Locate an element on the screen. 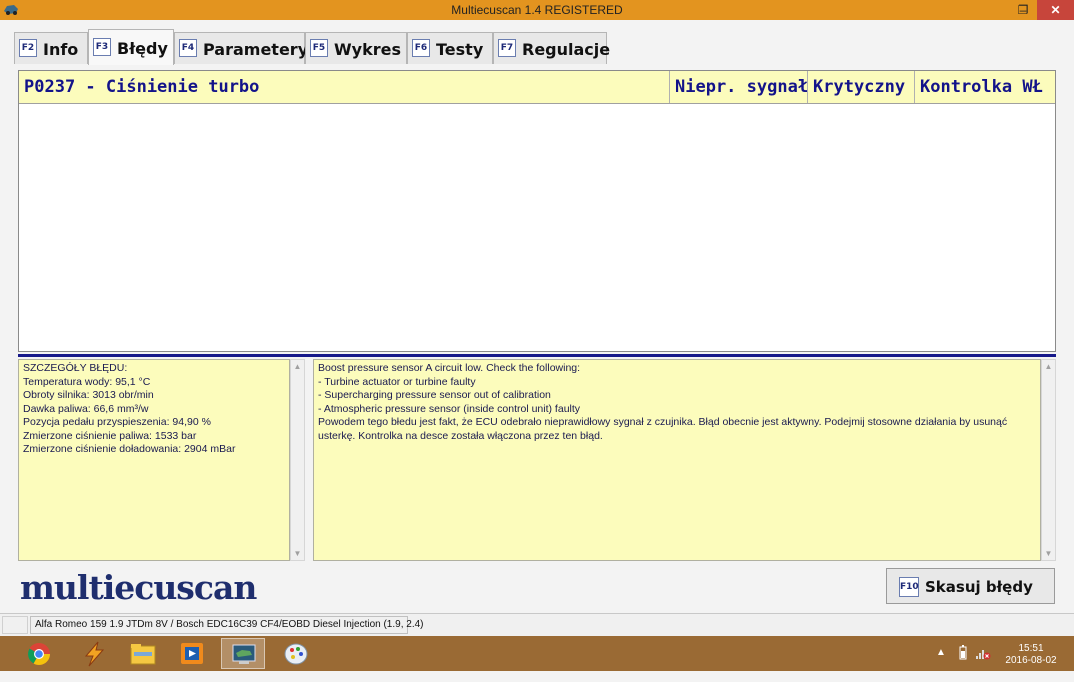 Image resolution: width=1074 pixels, height=682 pixels. tab-adjustments: F7 Regulacje is located at coordinates (552, 48).